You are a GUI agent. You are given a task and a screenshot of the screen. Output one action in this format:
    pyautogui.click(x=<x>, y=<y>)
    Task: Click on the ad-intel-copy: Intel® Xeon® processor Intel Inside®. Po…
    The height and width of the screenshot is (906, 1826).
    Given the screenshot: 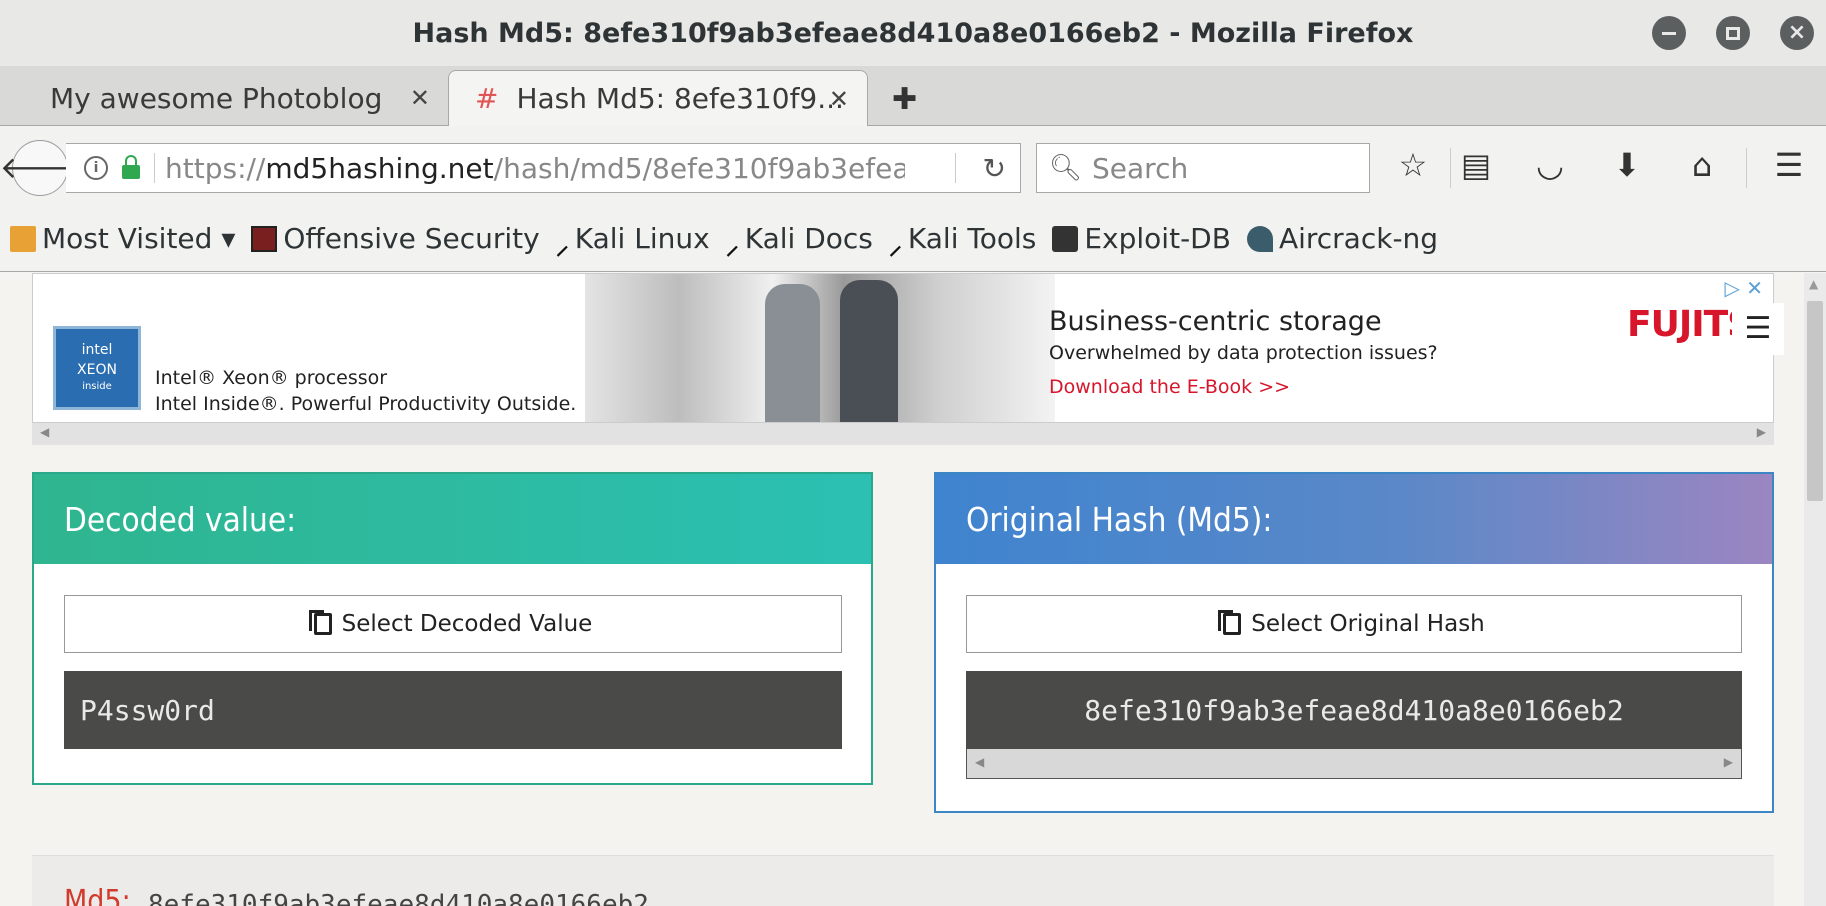 What is the action you would take?
    pyautogui.click(x=365, y=391)
    